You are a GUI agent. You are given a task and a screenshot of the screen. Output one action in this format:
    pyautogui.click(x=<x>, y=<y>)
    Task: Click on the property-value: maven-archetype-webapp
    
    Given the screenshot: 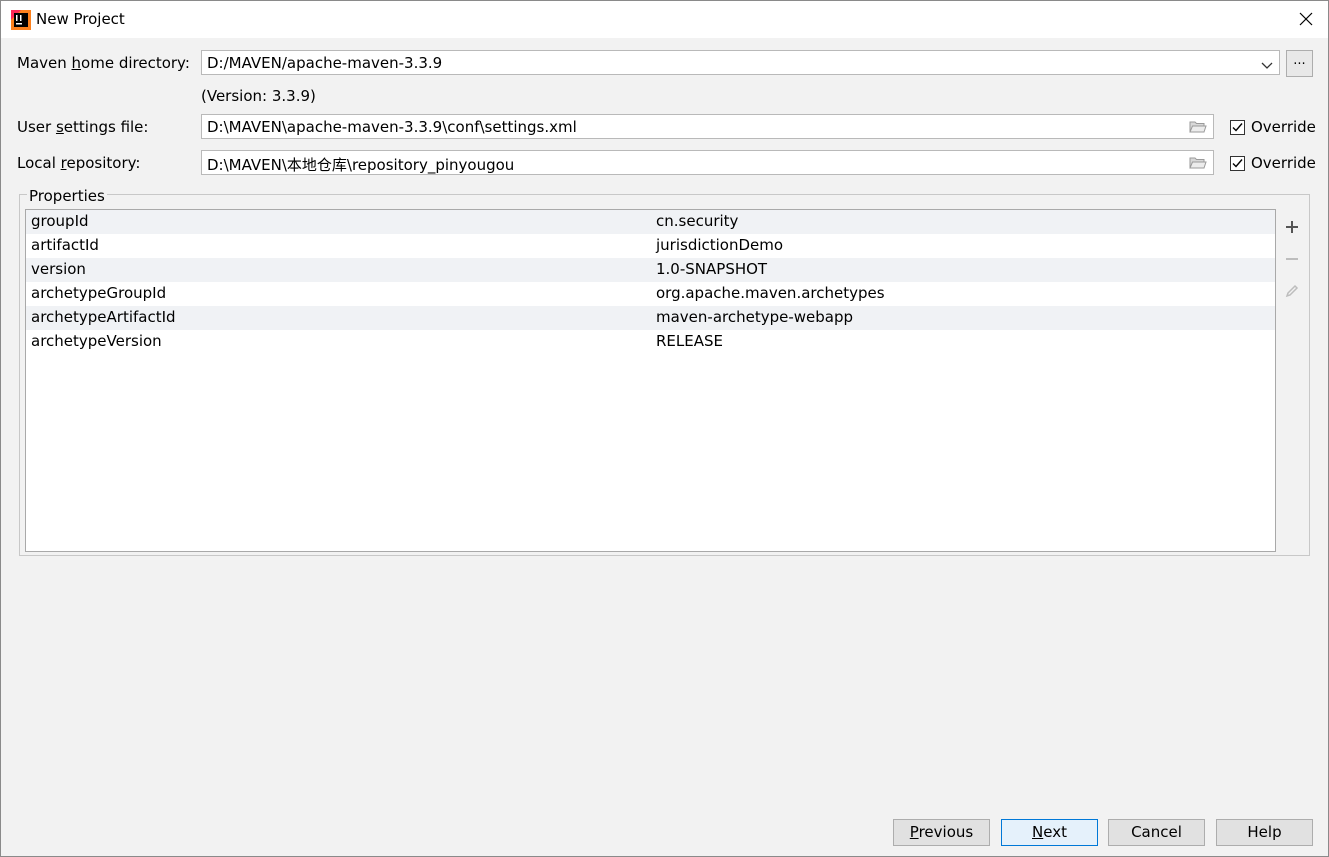 What is the action you would take?
    pyautogui.click(x=755, y=317)
    